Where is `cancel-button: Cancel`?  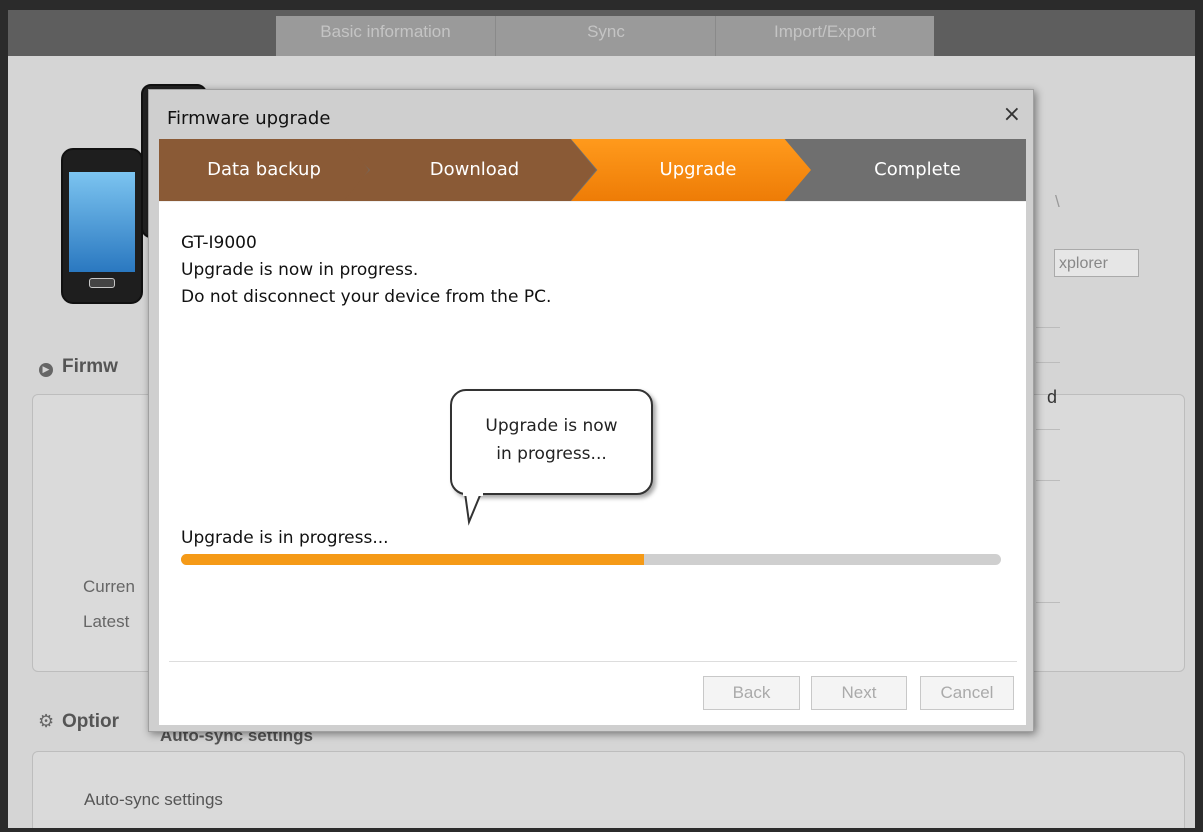 cancel-button: Cancel is located at coordinates (967, 693).